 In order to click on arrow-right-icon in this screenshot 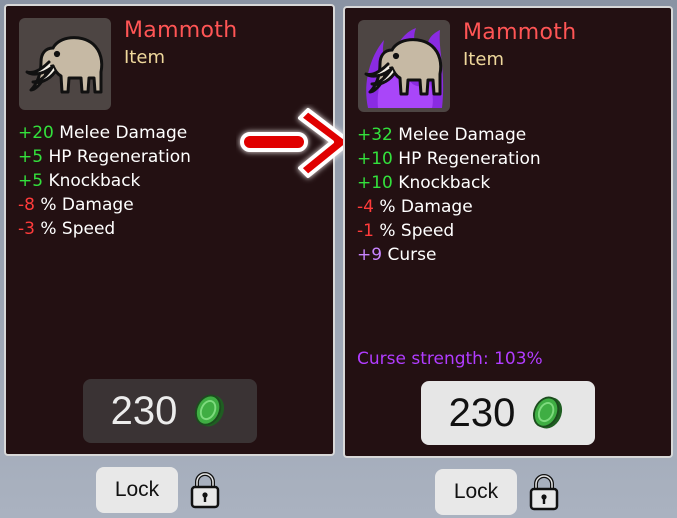, I will do `click(296, 143)`.